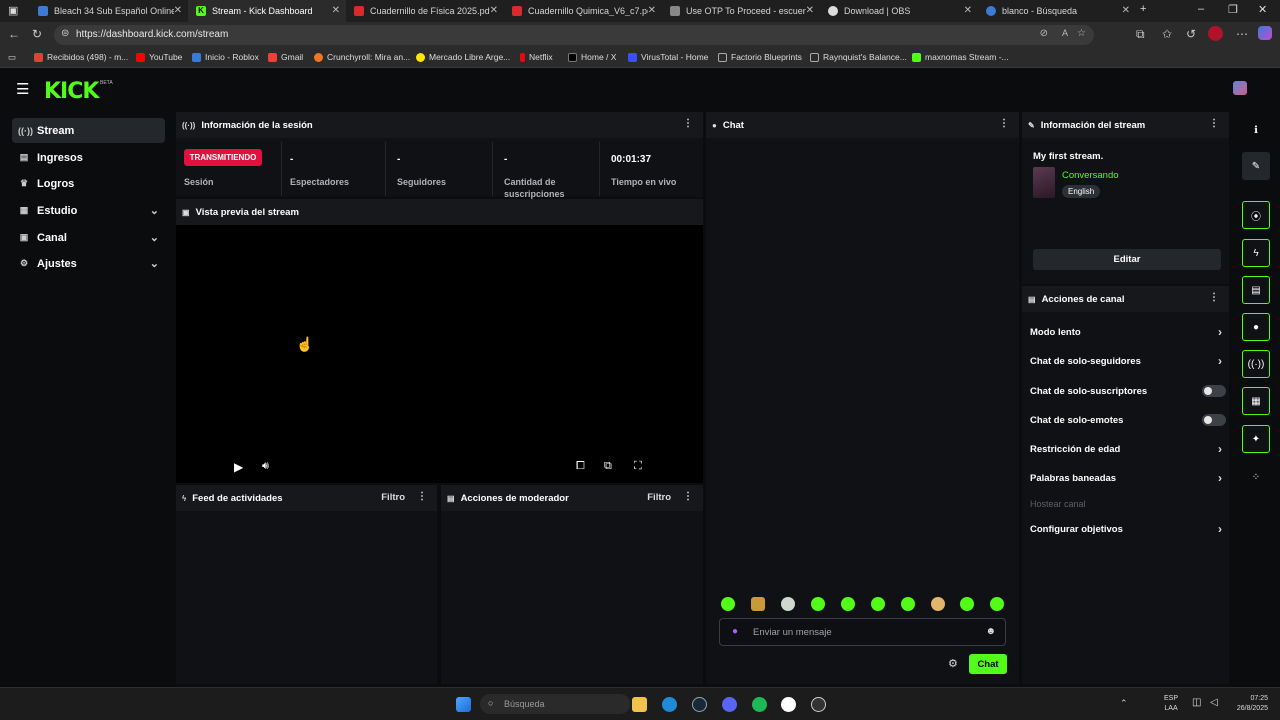 This screenshot has width=1280, height=720. What do you see at coordinates (225, 57) in the screenshot?
I see `bookmark-item: Inicio - Roblox` at bounding box center [225, 57].